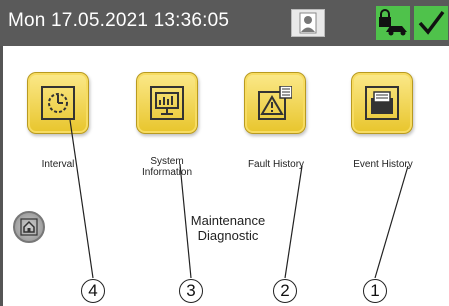 This screenshot has width=449, height=306. Describe the element at coordinates (191, 291) in the screenshot. I see `callout-3: 3` at that location.